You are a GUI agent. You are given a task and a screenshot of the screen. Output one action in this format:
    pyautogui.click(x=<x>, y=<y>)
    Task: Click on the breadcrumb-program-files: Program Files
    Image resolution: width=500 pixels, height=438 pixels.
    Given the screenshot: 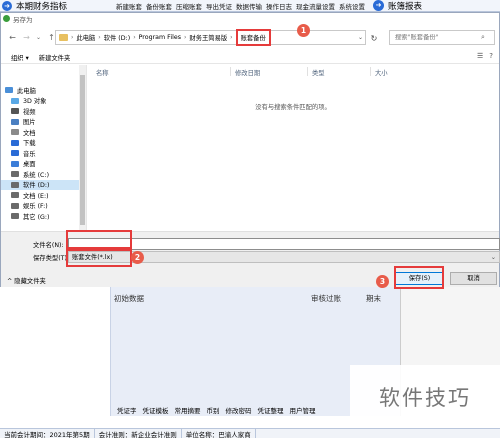 What is the action you would take?
    pyautogui.click(x=160, y=37)
    